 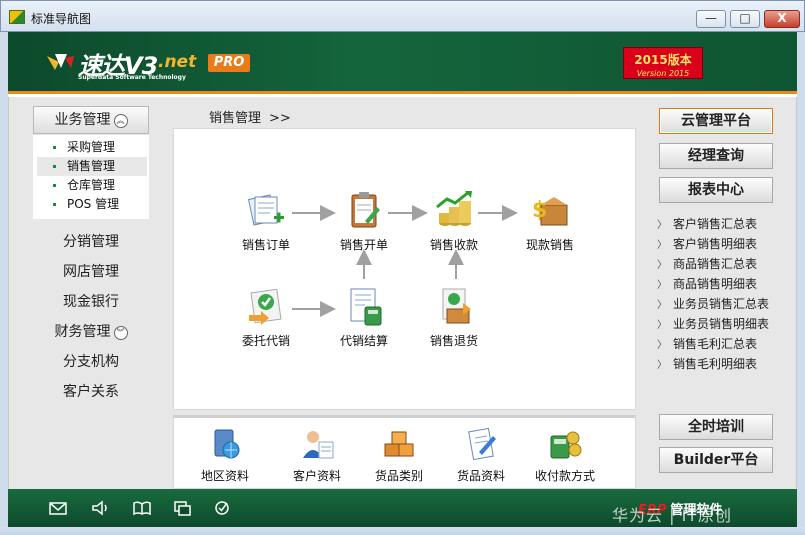 I want to click on window-frame-right, so click(x=801, y=279).